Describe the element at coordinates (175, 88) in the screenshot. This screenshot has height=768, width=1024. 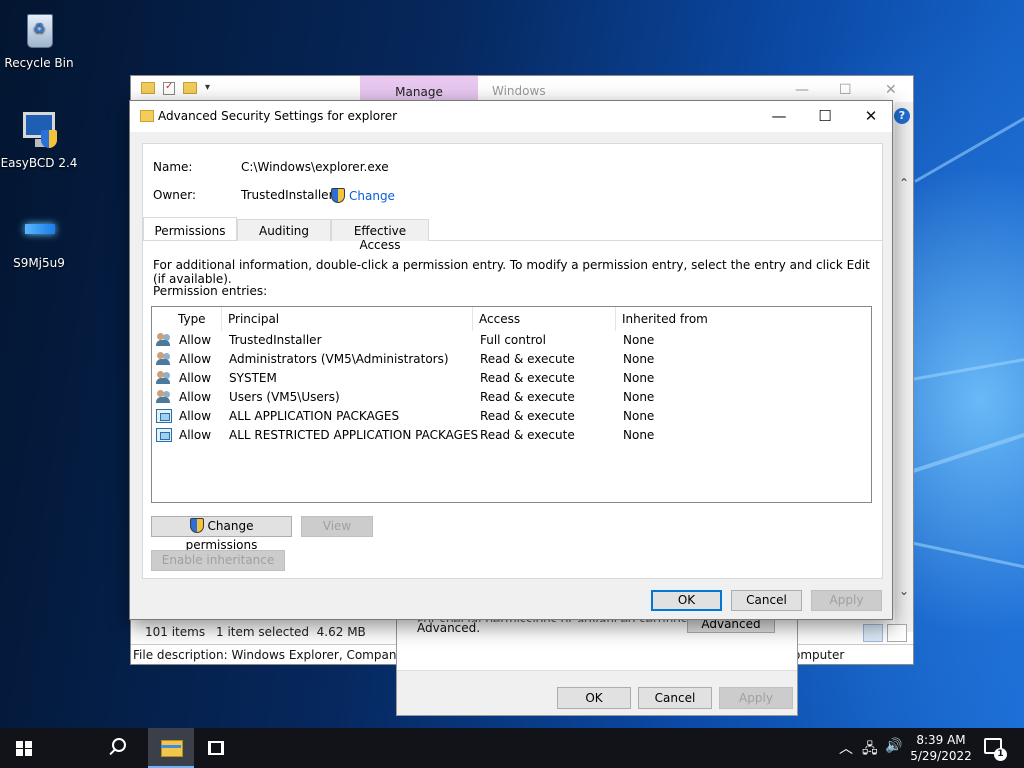
I see `quick-access-toolbar: ▾` at that location.